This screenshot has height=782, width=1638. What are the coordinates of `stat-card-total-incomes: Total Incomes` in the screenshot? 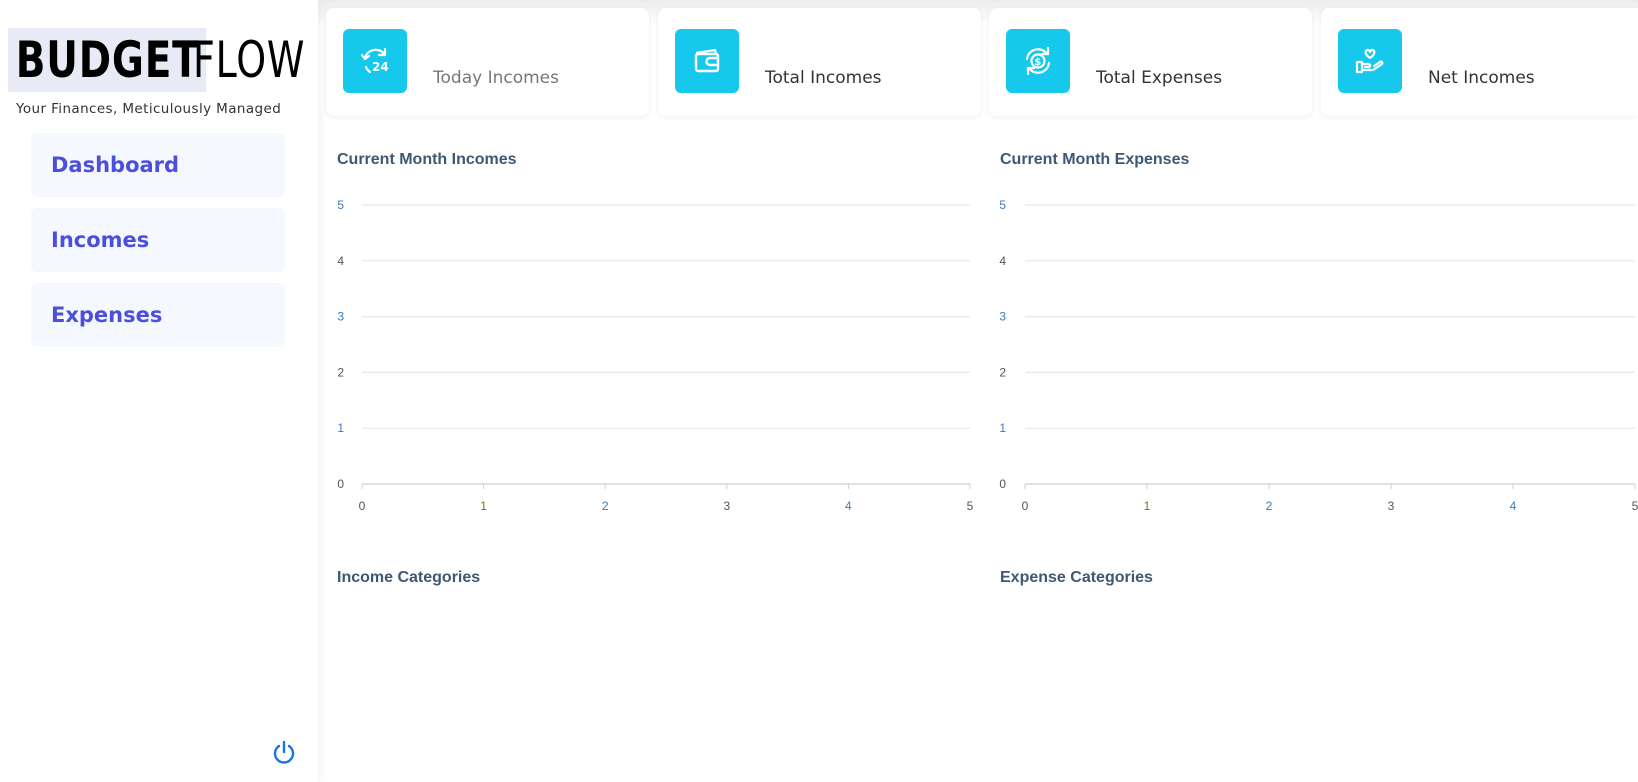 It's located at (819, 62).